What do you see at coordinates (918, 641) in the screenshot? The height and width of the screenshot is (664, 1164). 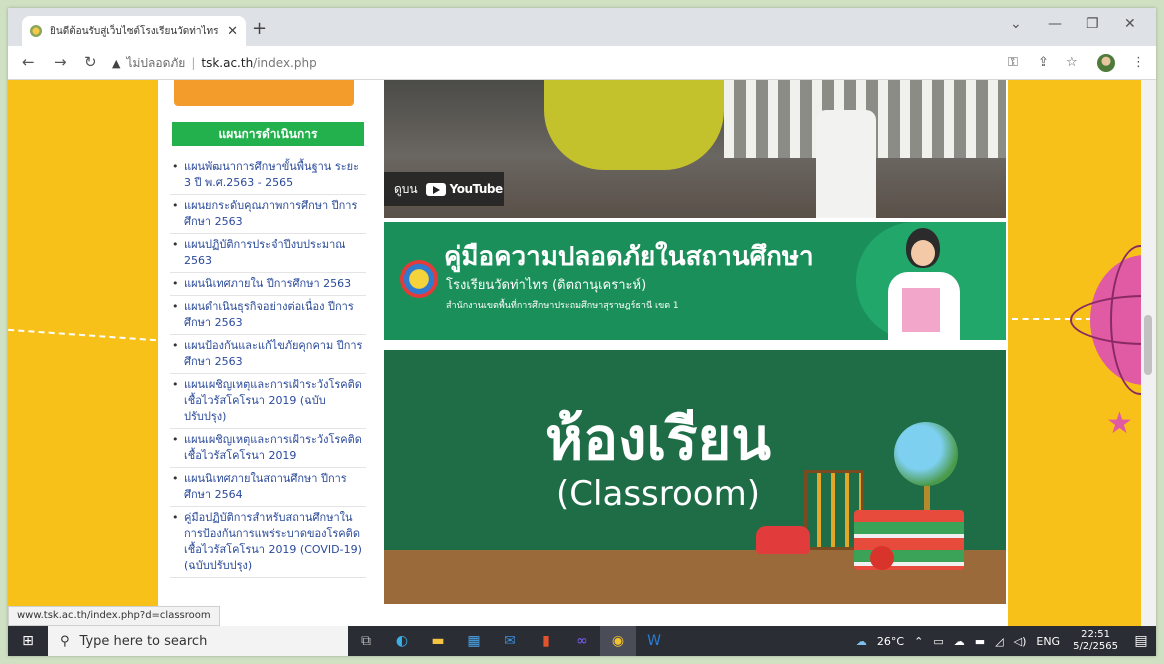 I see `tray-expand-icon: ⌃` at bounding box center [918, 641].